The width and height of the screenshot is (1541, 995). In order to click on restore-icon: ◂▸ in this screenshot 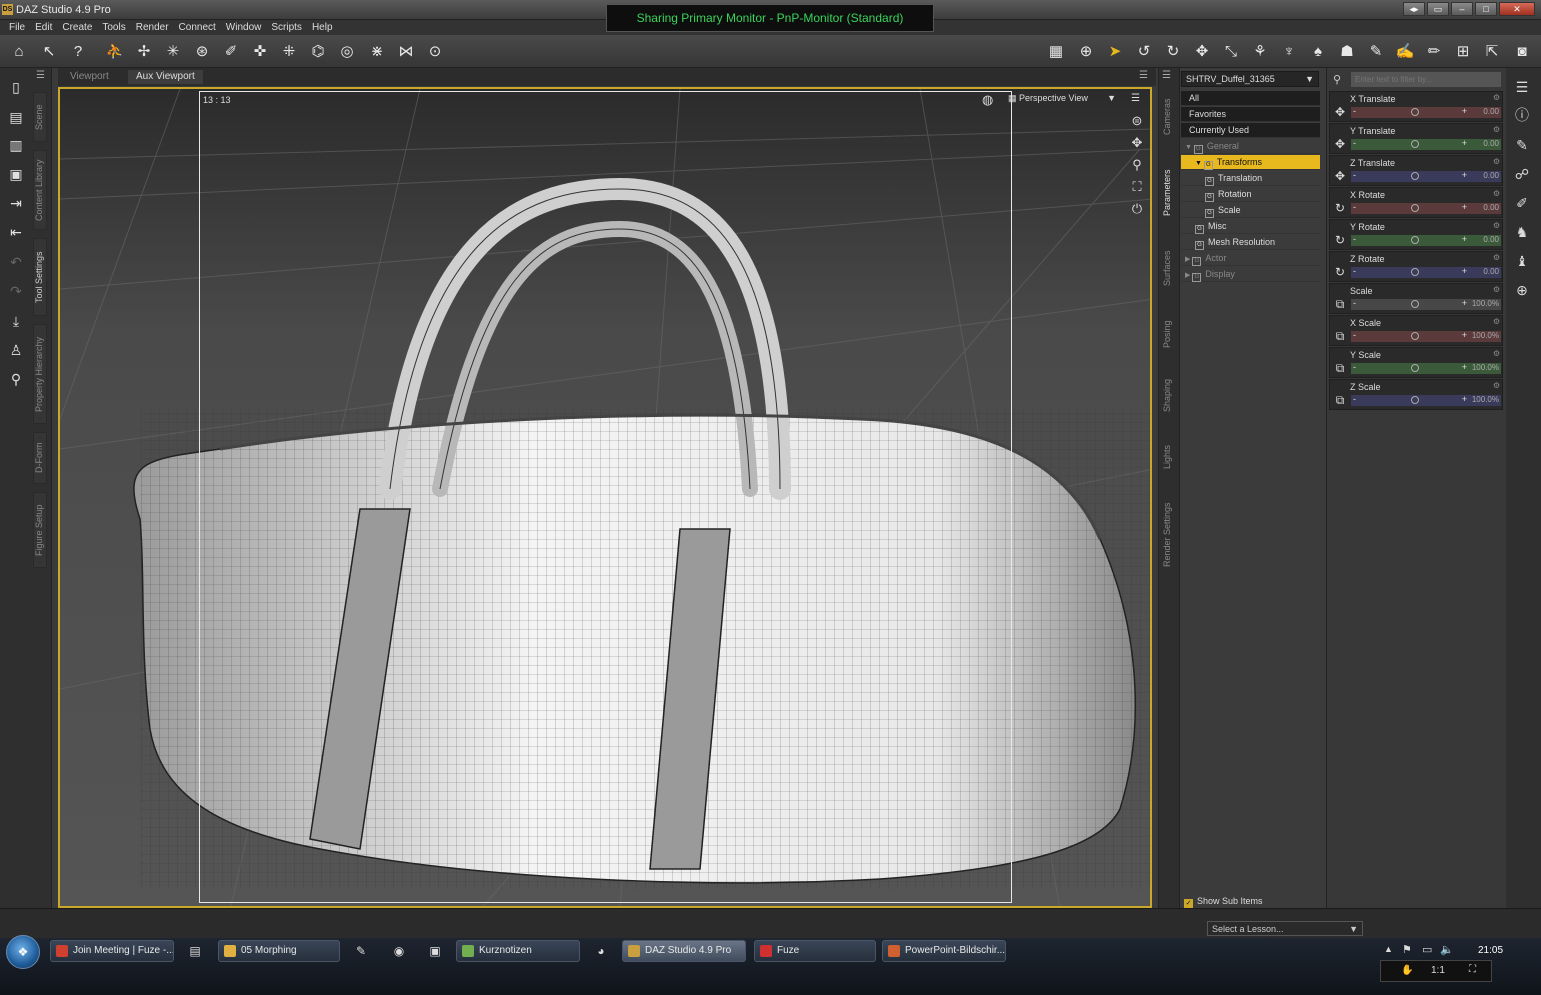, I will do `click(1414, 9)`.